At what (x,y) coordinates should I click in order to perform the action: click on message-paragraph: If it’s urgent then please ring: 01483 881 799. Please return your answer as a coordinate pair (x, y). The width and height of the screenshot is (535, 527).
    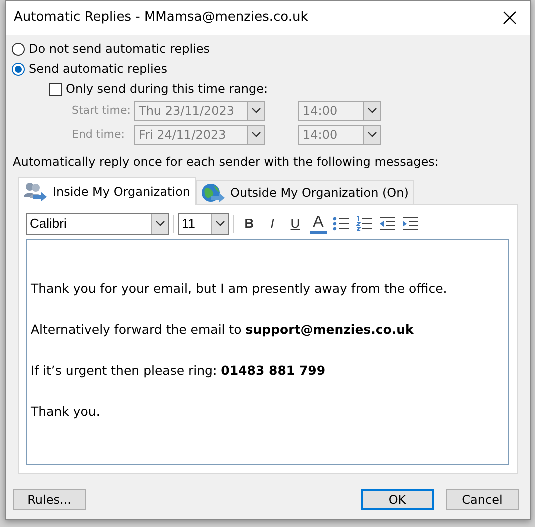
    Looking at the image, I should click on (179, 371).